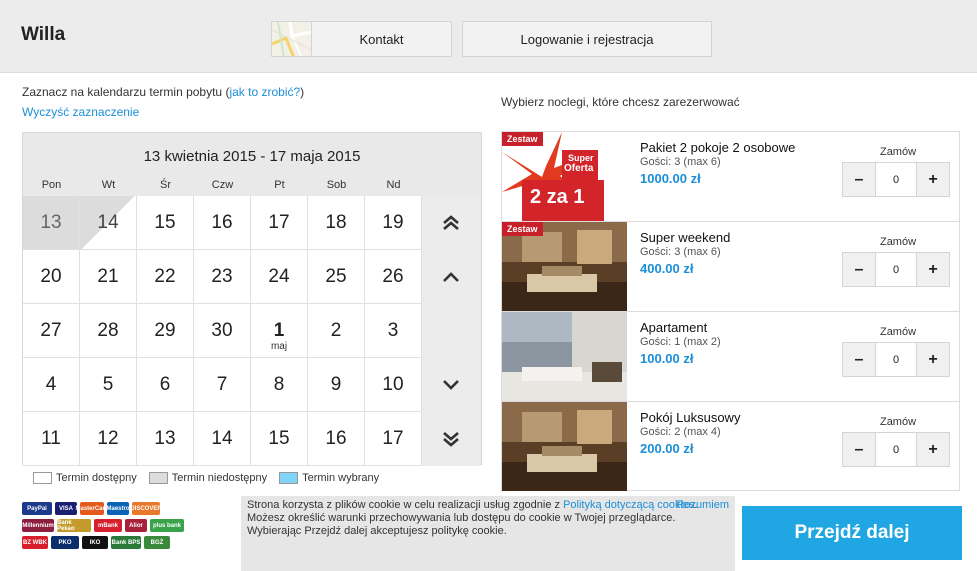 This screenshot has width=977, height=571. I want to click on month-label: maj, so click(279, 346).